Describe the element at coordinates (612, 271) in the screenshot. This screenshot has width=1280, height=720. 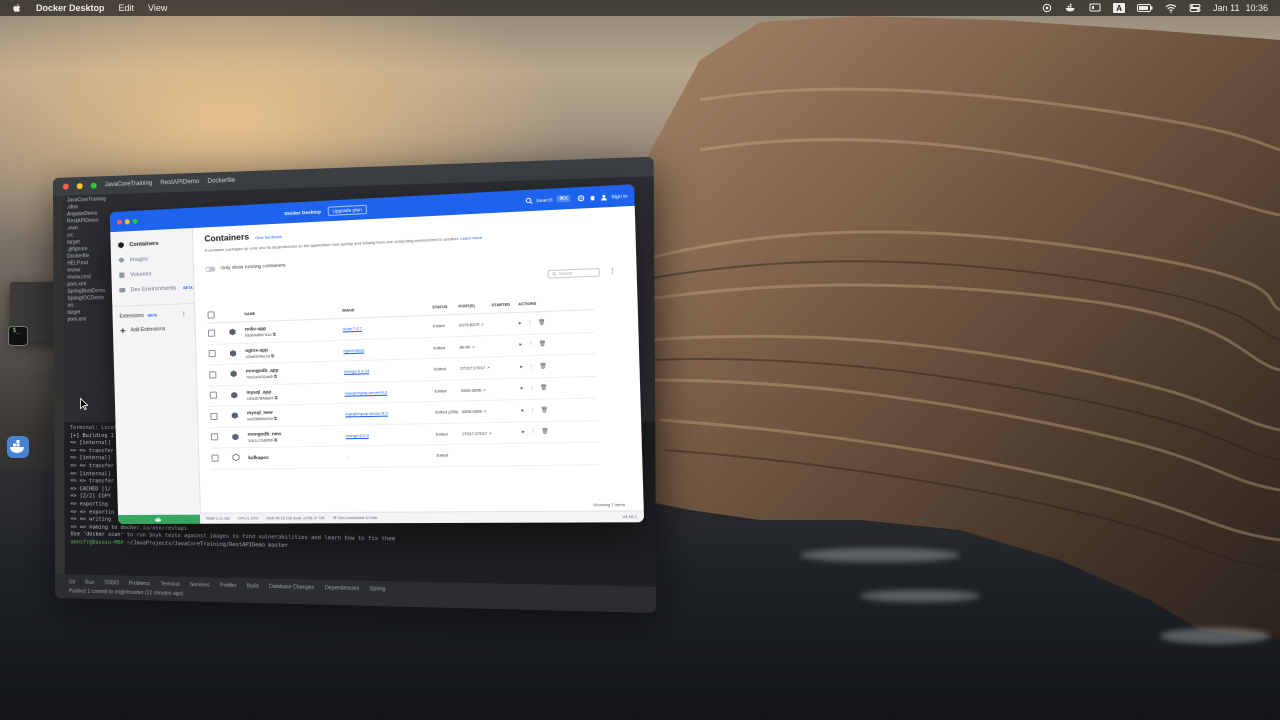
I see `table-options-kebab-icon: ⋮` at that location.